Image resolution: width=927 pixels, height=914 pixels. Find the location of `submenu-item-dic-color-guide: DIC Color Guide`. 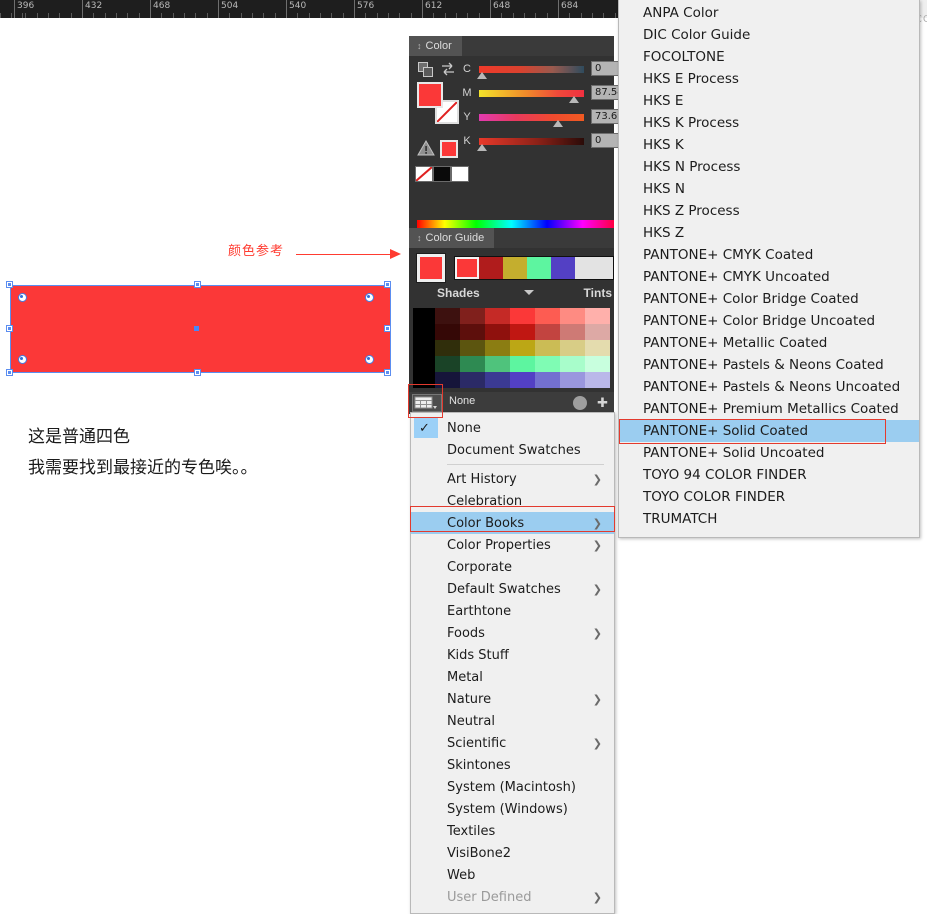

submenu-item-dic-color-guide: DIC Color Guide is located at coordinates (769, 35).